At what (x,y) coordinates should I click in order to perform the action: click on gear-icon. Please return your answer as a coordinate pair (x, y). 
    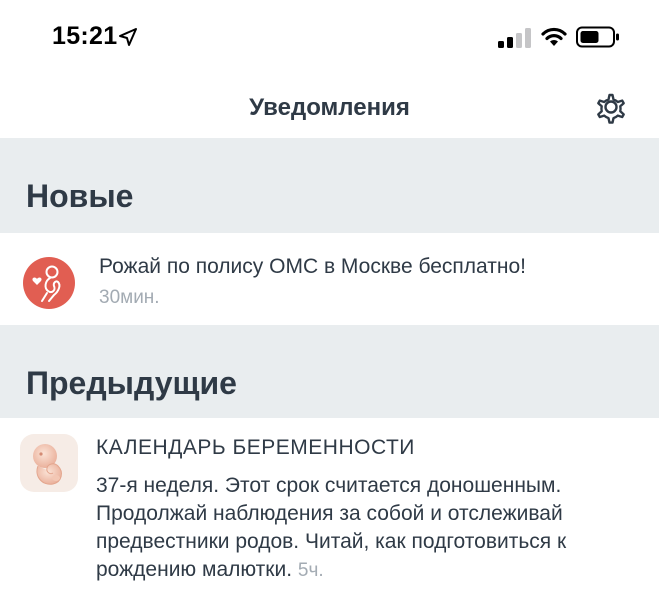
    Looking at the image, I should click on (611, 108).